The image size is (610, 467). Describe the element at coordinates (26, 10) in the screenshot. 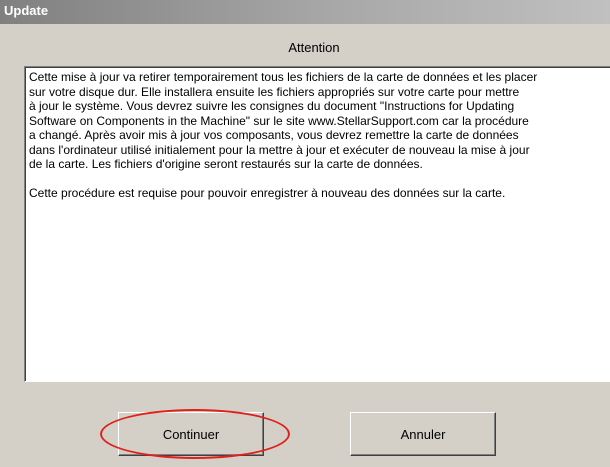

I see `window-title: Update` at that location.